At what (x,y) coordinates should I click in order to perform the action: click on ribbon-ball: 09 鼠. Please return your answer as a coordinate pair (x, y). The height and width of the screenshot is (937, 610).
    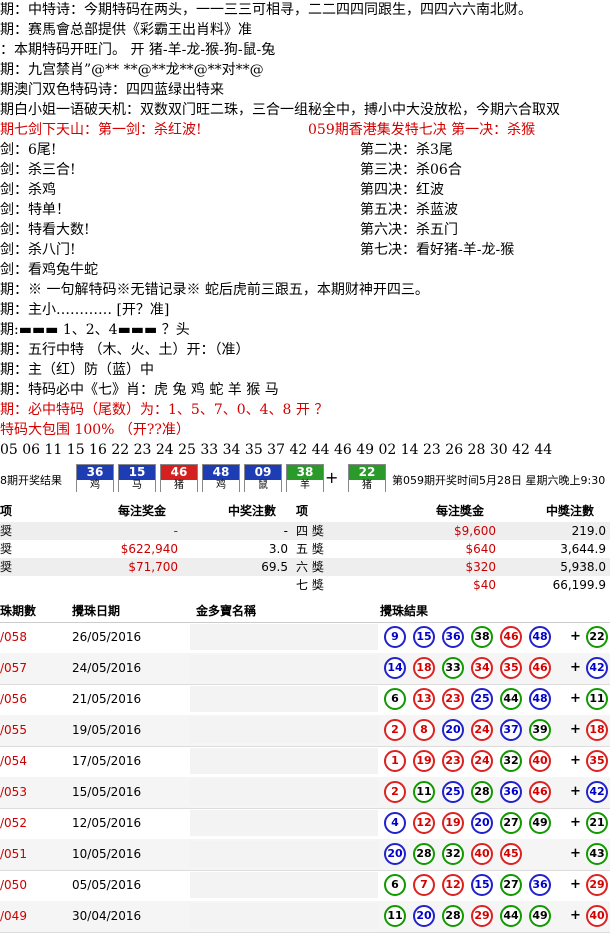
    Looking at the image, I should click on (263, 478).